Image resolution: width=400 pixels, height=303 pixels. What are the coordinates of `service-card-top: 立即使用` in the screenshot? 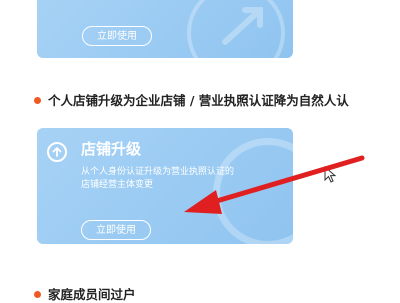 It's located at (165, 29).